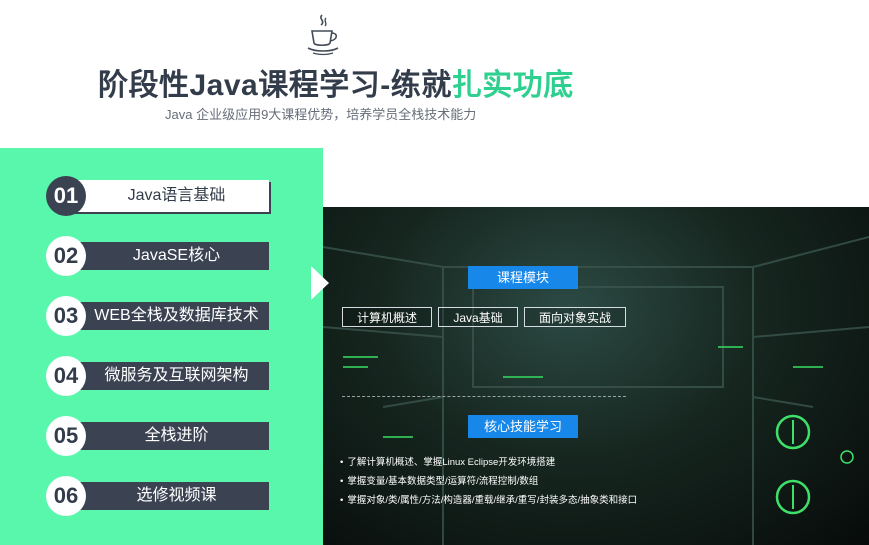 The image size is (869, 545). I want to click on stage-label: WEB全栈及数据库技术, so click(167, 316).